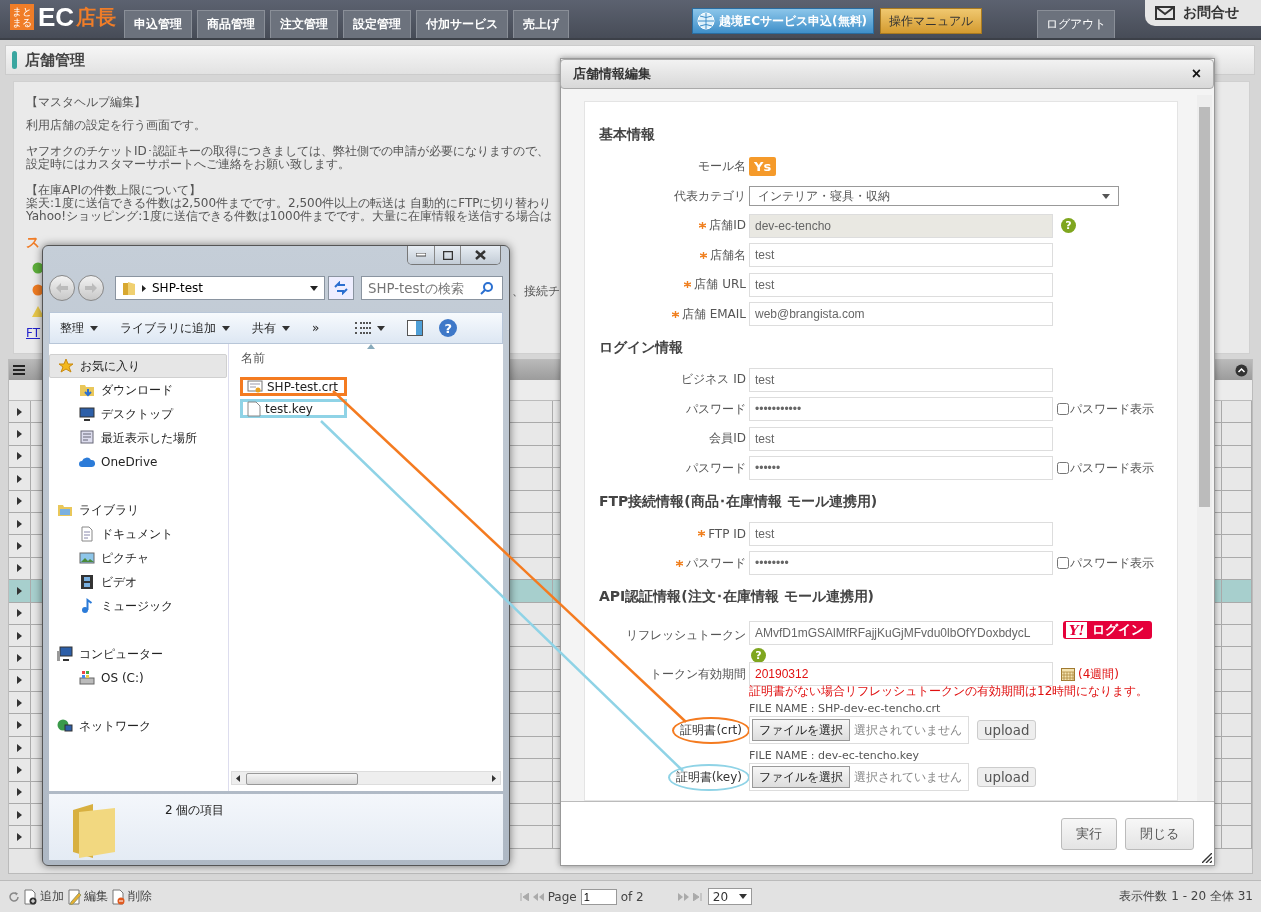 Image resolution: width=1261 pixels, height=912 pixels. What do you see at coordinates (294, 408) in the screenshot?
I see `file-item: test.key` at bounding box center [294, 408].